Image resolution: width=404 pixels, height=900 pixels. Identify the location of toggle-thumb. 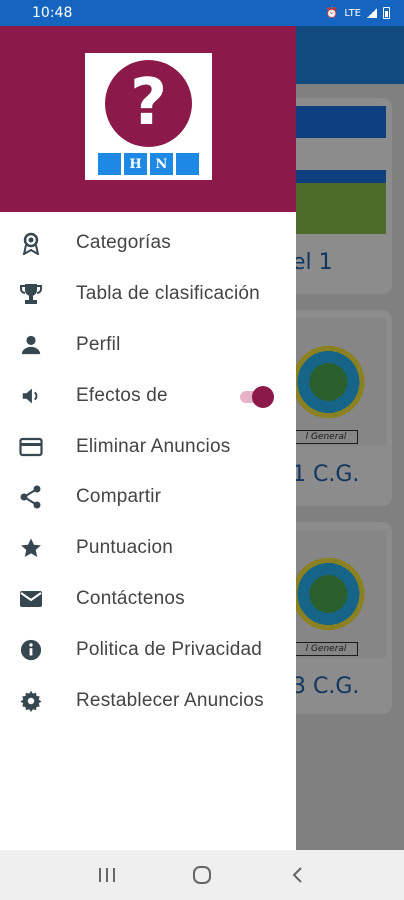
(263, 396).